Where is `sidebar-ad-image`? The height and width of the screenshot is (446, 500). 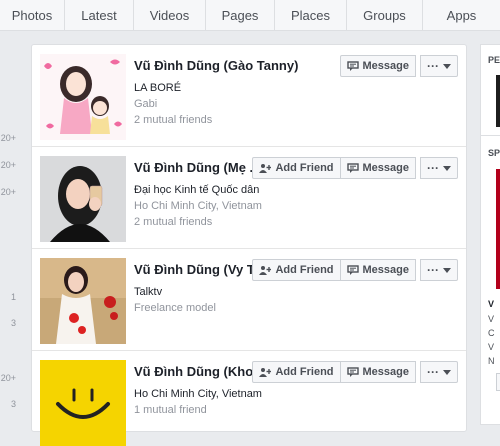
sidebar-ad-image is located at coordinates (498, 229).